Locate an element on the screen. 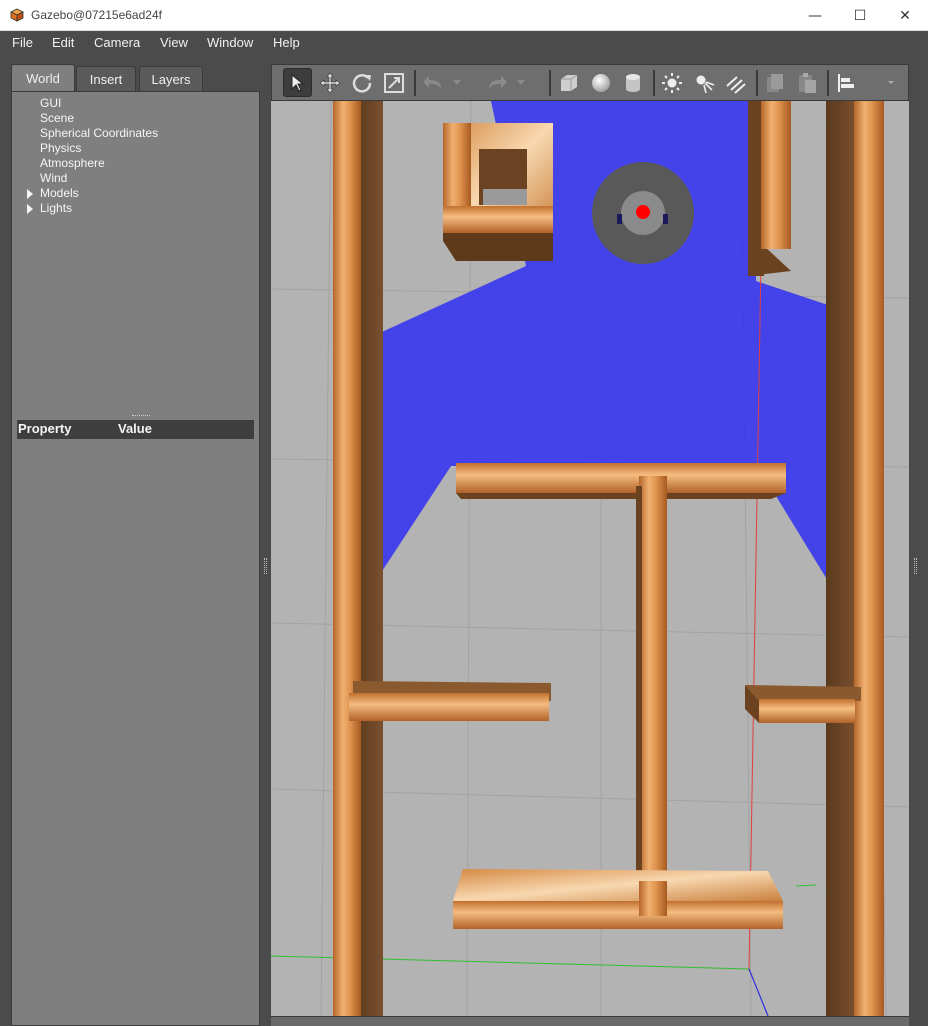 The height and width of the screenshot is (1026, 928). close-button: ✕ is located at coordinates (905, 15).